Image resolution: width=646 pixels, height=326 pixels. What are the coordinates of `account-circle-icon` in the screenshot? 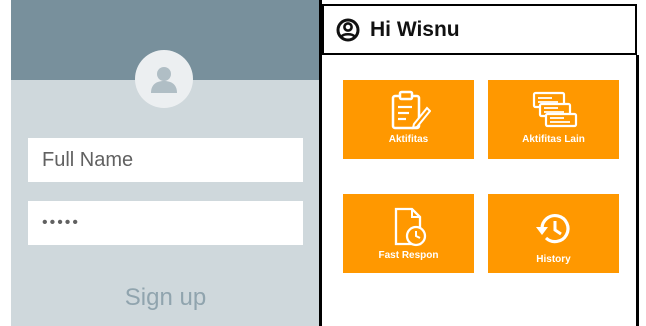 It's located at (348, 29).